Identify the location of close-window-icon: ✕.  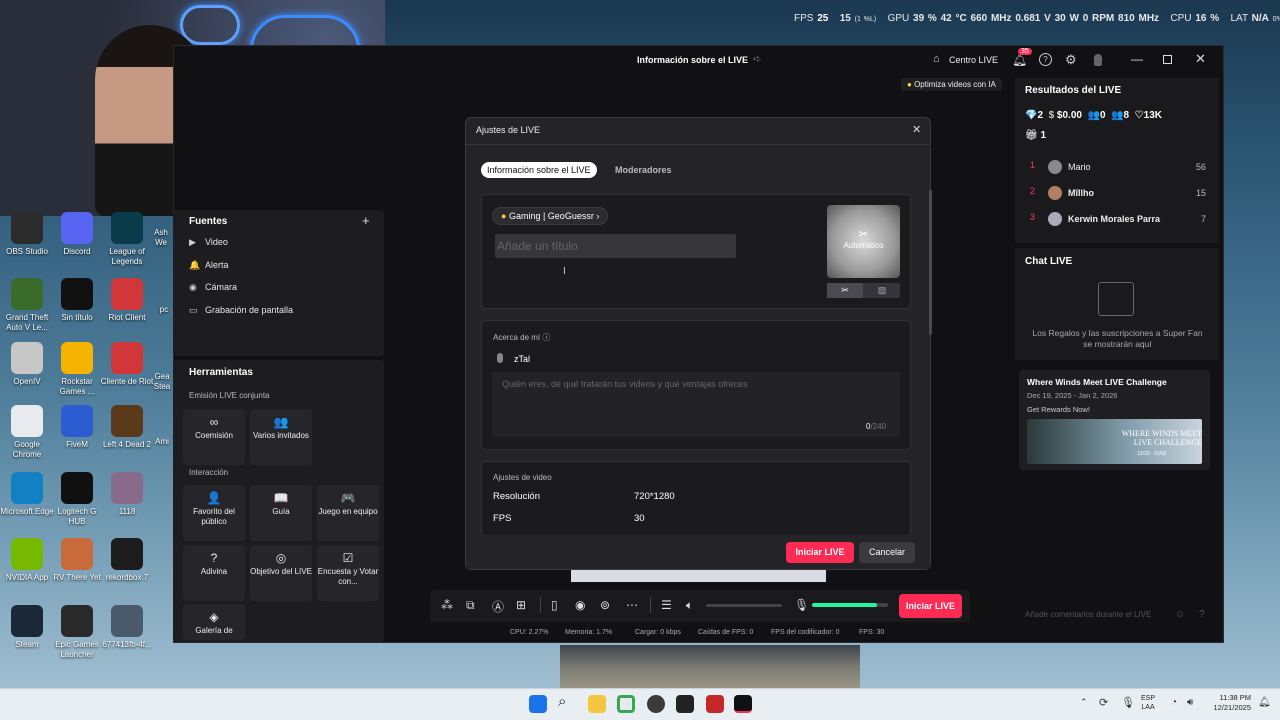
(1200, 59).